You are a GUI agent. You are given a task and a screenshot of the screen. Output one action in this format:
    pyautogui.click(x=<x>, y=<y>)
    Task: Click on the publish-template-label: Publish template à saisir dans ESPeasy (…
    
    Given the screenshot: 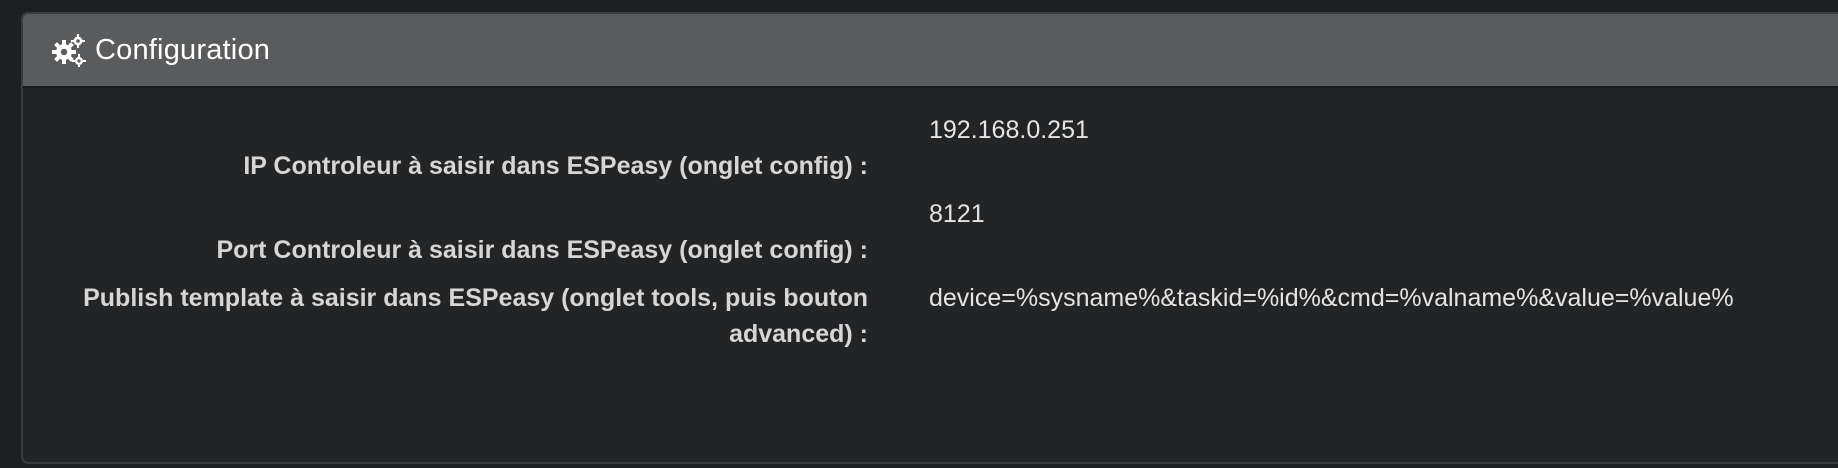 What is the action you would take?
    pyautogui.click(x=475, y=316)
    